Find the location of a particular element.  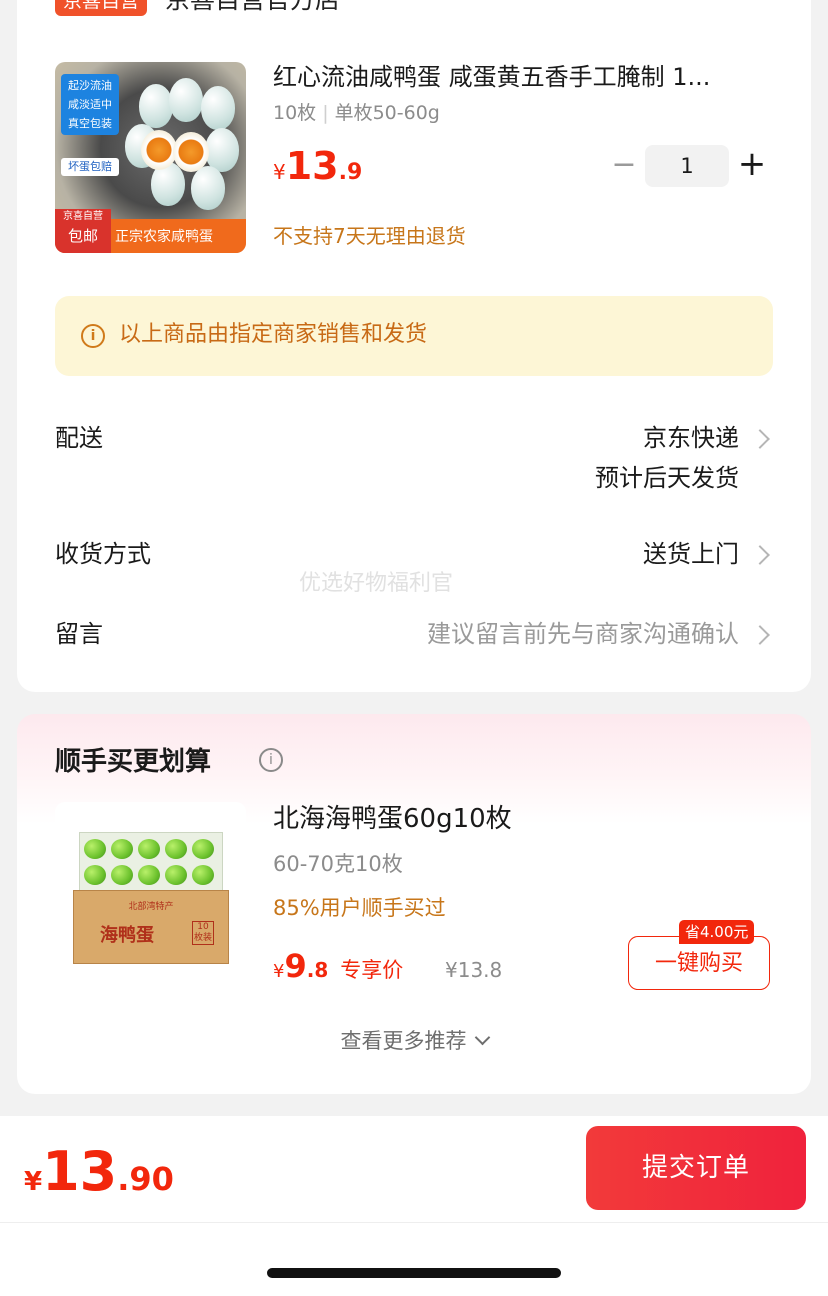

recommendation-bought-rate: 85%用户顺手买过 is located at coordinates (359, 908).